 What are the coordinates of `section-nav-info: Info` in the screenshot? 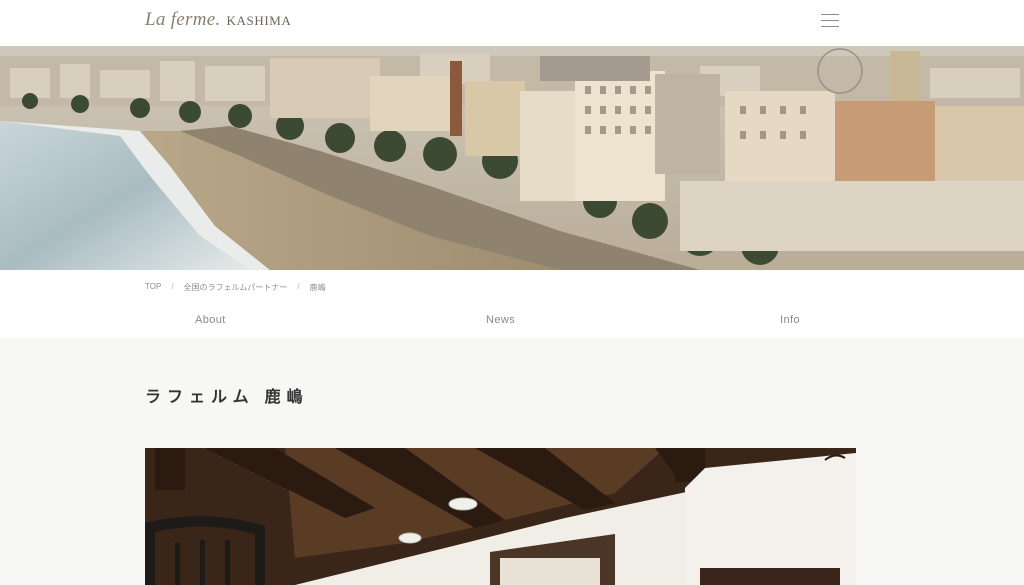 It's located at (790, 320).